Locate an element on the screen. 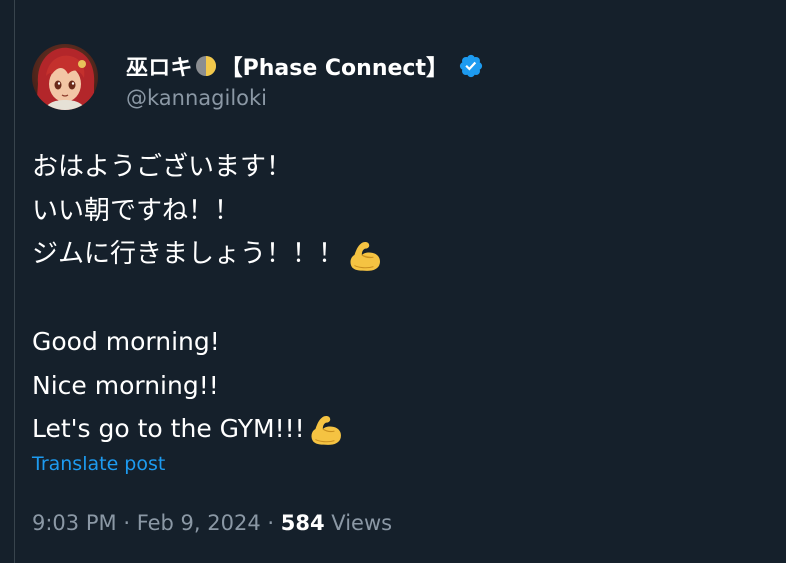 Image resolution: width=786 pixels, height=563 pixels. tweet-line-en-3: Let's go to the GYM!!! is located at coordinates (168, 428).